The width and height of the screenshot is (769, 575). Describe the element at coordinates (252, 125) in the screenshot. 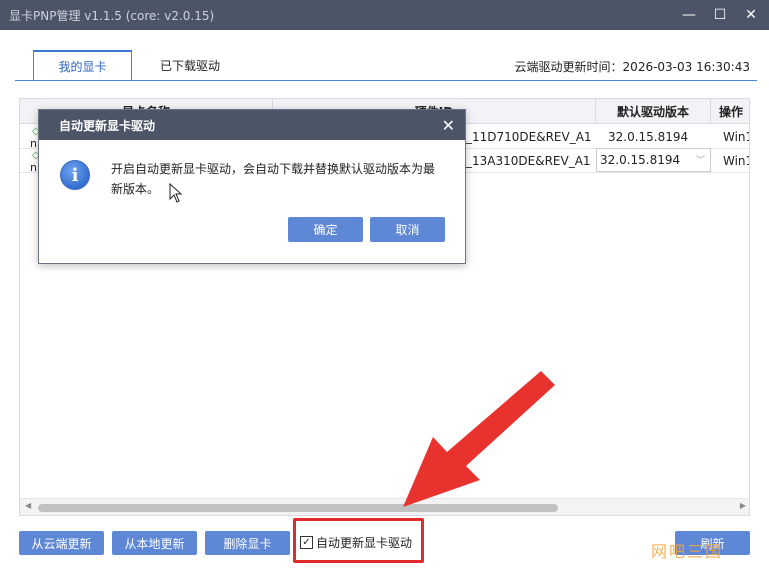

I see `dialog-title: 自动更新显卡驱动` at that location.